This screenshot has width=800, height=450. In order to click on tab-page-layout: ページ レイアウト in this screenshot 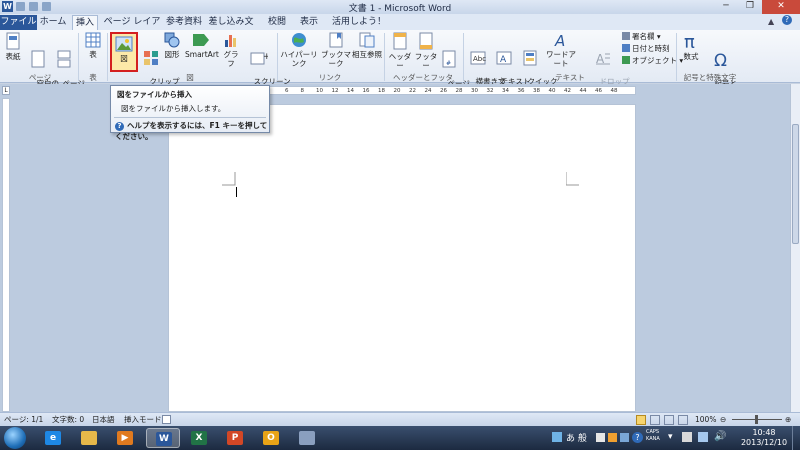, I will do `click(132, 28)`.